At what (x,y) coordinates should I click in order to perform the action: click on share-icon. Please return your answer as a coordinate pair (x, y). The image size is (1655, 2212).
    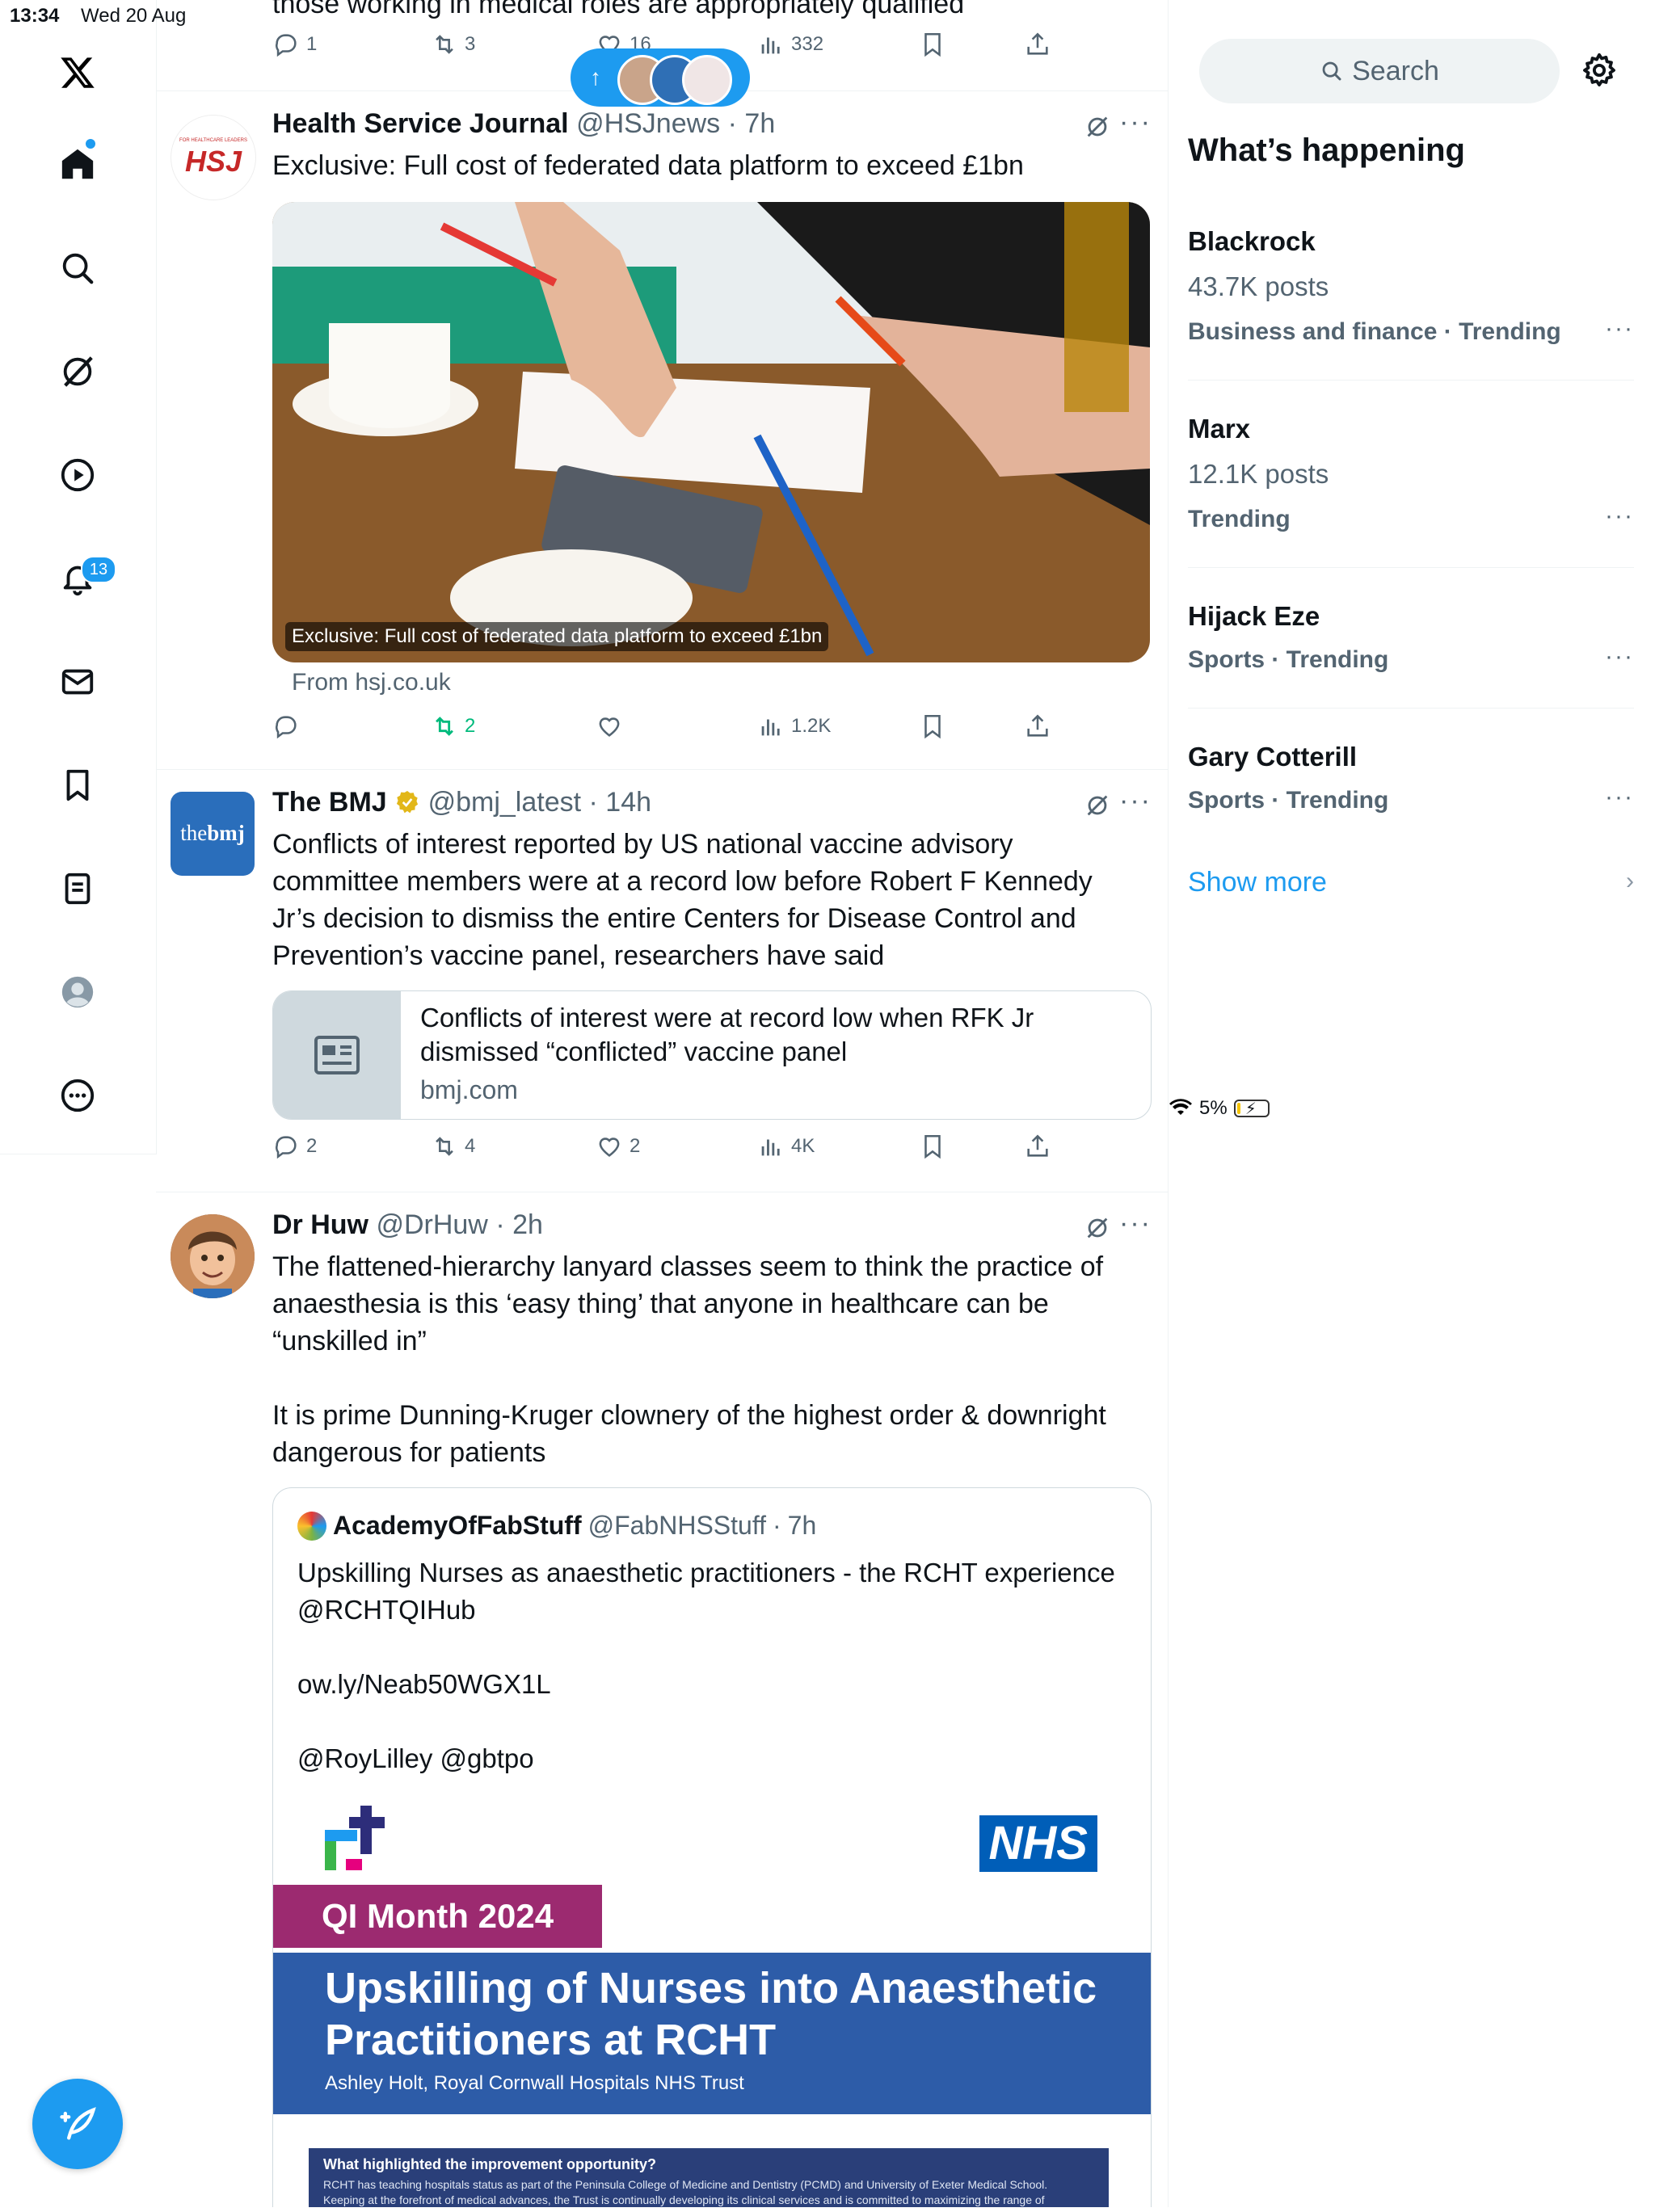
    Looking at the image, I should click on (1037, 725).